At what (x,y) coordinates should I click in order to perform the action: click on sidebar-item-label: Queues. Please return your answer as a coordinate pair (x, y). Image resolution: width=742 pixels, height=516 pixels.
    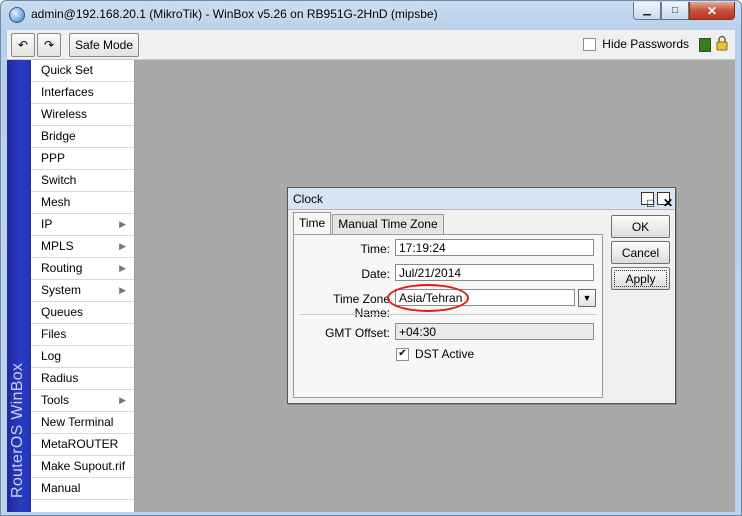
    Looking at the image, I should click on (62, 312).